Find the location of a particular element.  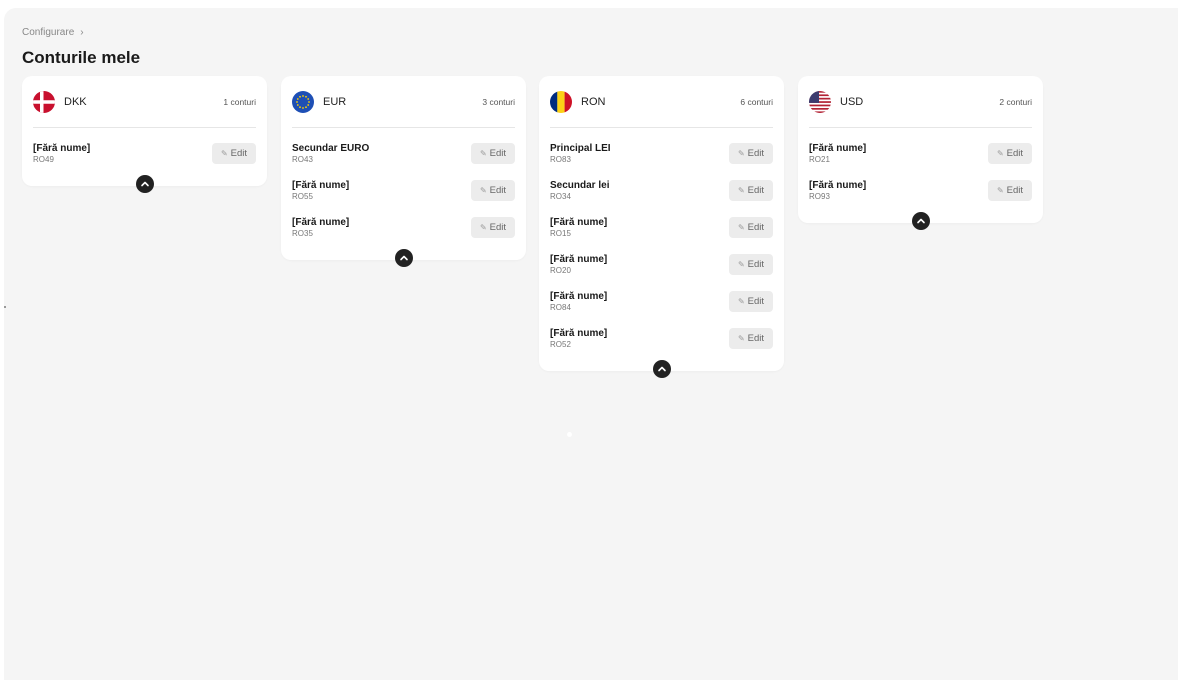

account-code: RO15 is located at coordinates (560, 233).